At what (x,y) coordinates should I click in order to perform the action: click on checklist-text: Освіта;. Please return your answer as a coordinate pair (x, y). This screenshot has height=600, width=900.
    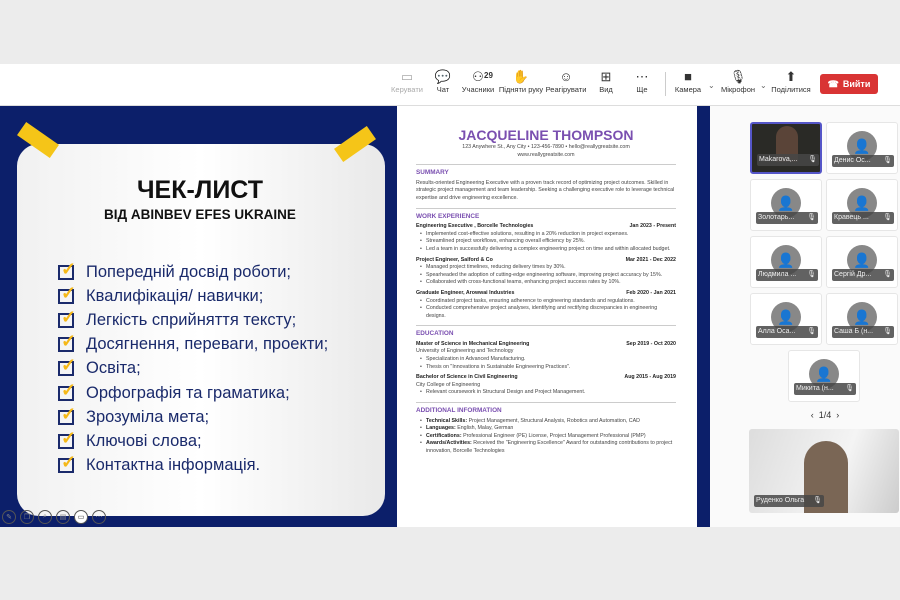
    Looking at the image, I should click on (113, 368).